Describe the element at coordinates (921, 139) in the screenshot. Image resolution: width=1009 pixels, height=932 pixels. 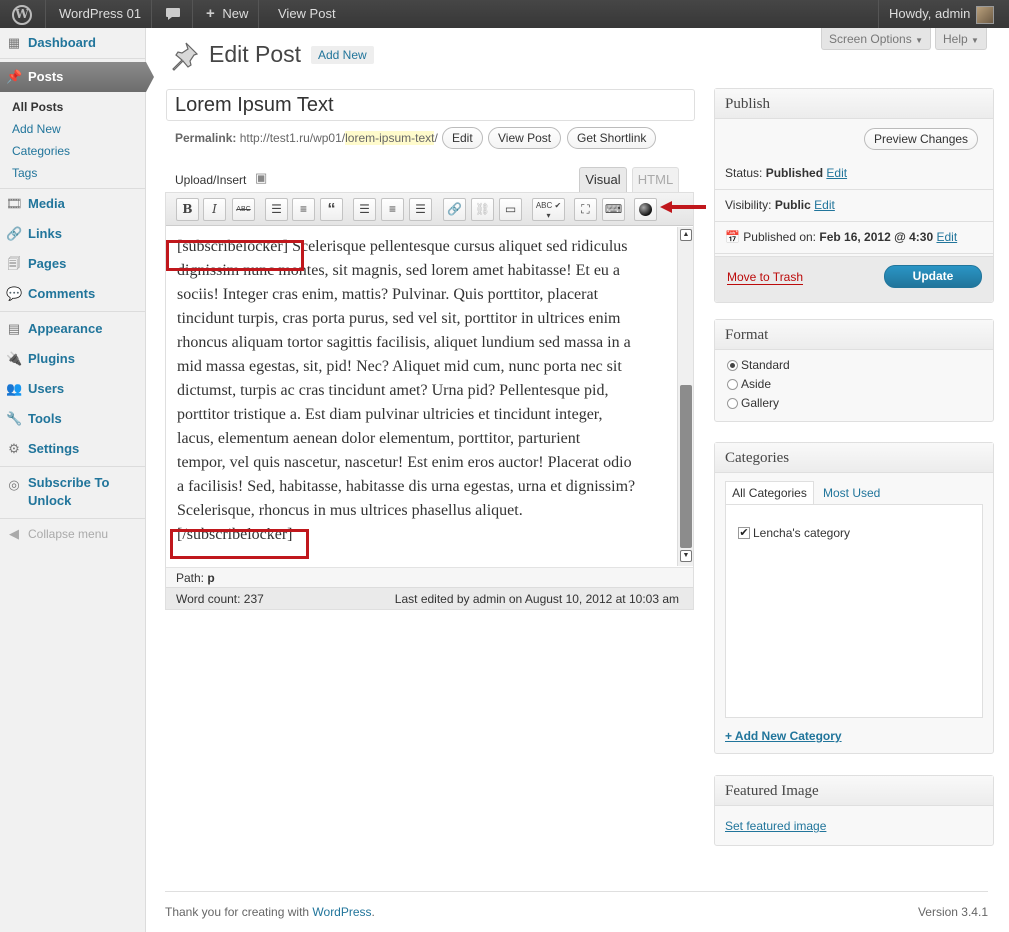
I see `preview-changes-button: Preview Changes` at that location.